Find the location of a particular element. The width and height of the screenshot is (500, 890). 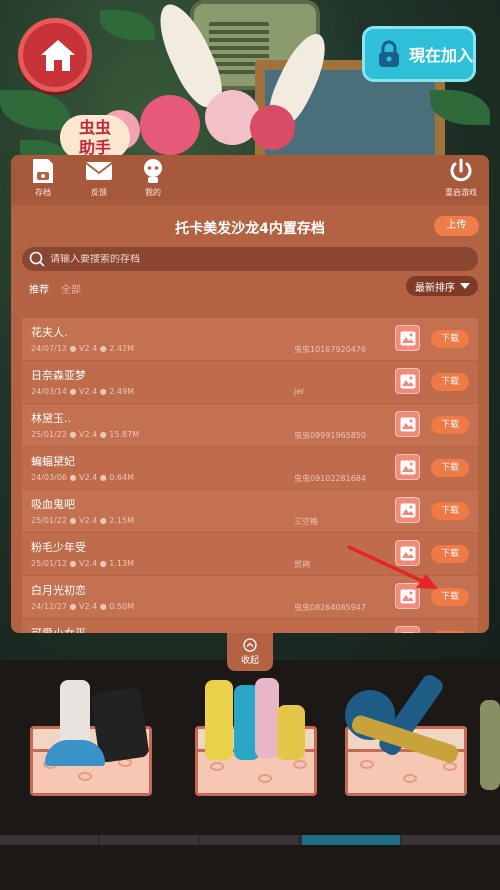

feedback-label: 反馈 is located at coordinates (99, 192).